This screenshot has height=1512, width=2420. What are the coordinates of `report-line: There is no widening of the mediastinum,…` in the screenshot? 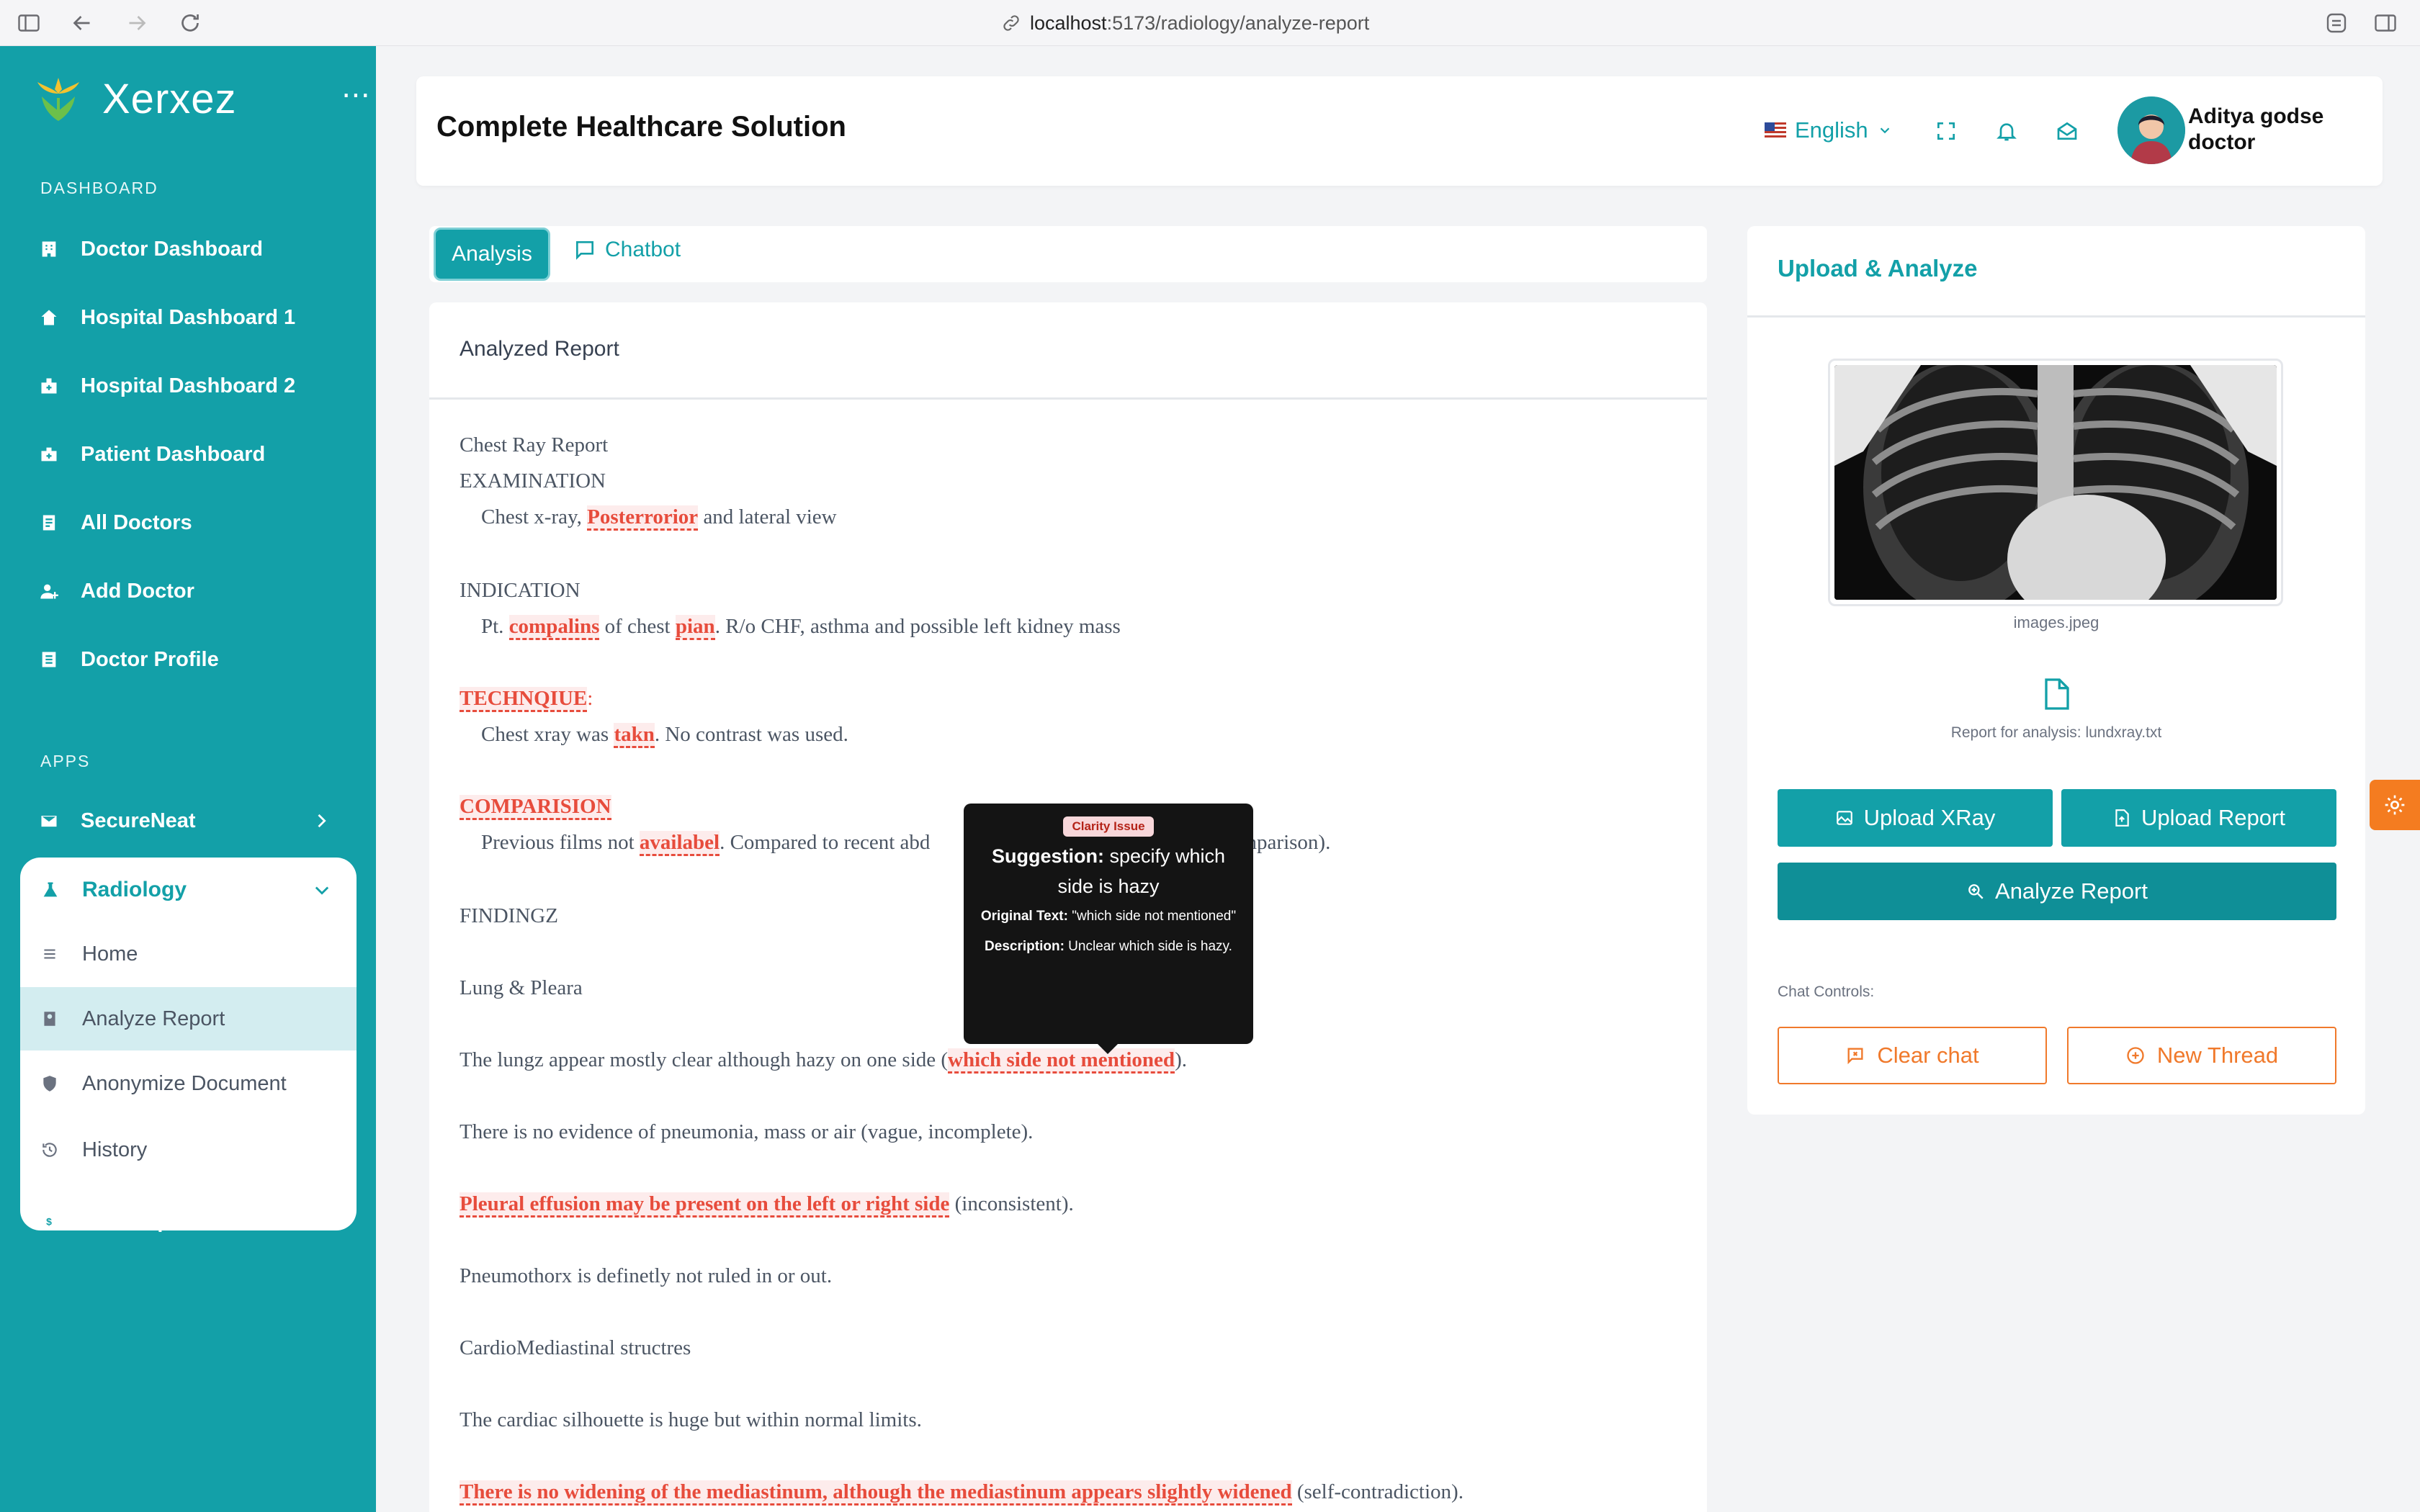 It's located at (962, 1493).